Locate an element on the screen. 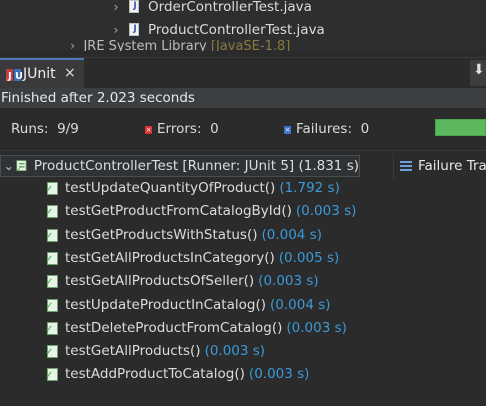 This screenshot has height=406, width=486. svg-text: J is located at coordinates (9, 76).